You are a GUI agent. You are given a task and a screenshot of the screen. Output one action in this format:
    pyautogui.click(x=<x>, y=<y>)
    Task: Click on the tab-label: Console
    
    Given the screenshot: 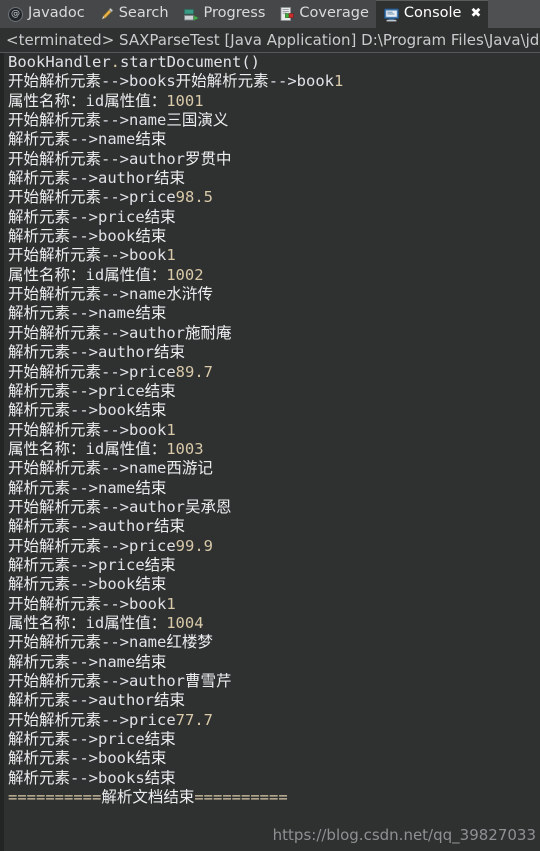 What is the action you would take?
    pyautogui.click(x=432, y=13)
    